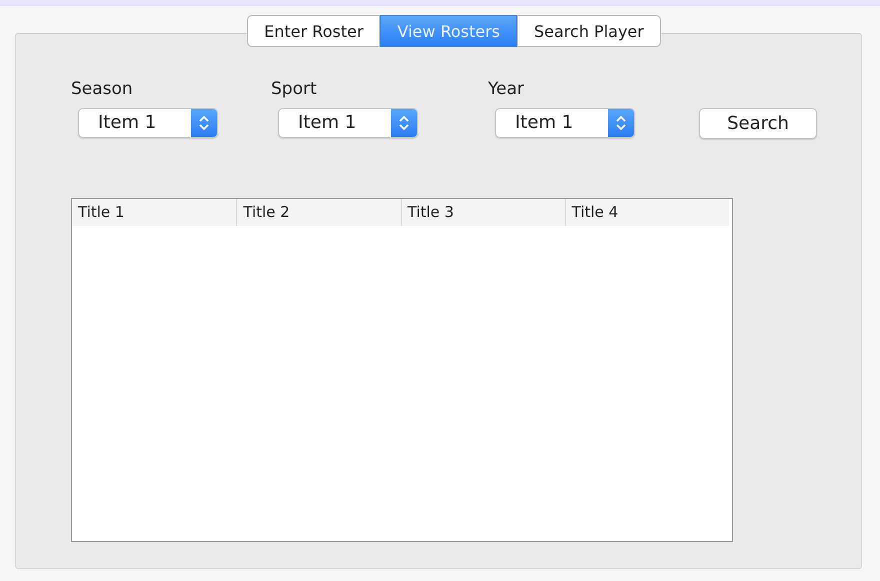 Image resolution: width=880 pixels, height=581 pixels. I want to click on field-label: Sport, so click(294, 89).